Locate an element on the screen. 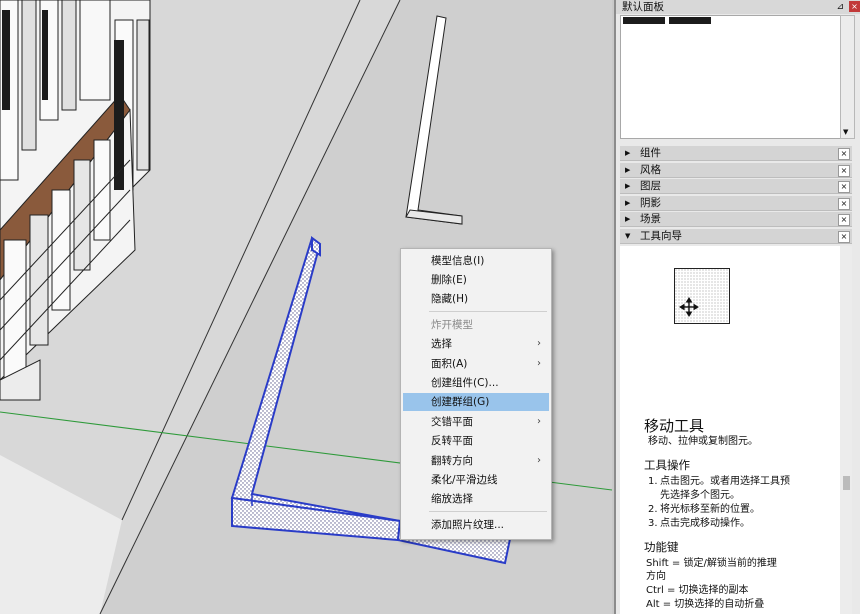 Image resolution: width=860 pixels, height=614 pixels. instructor-scrollbar is located at coordinates (846, 430).